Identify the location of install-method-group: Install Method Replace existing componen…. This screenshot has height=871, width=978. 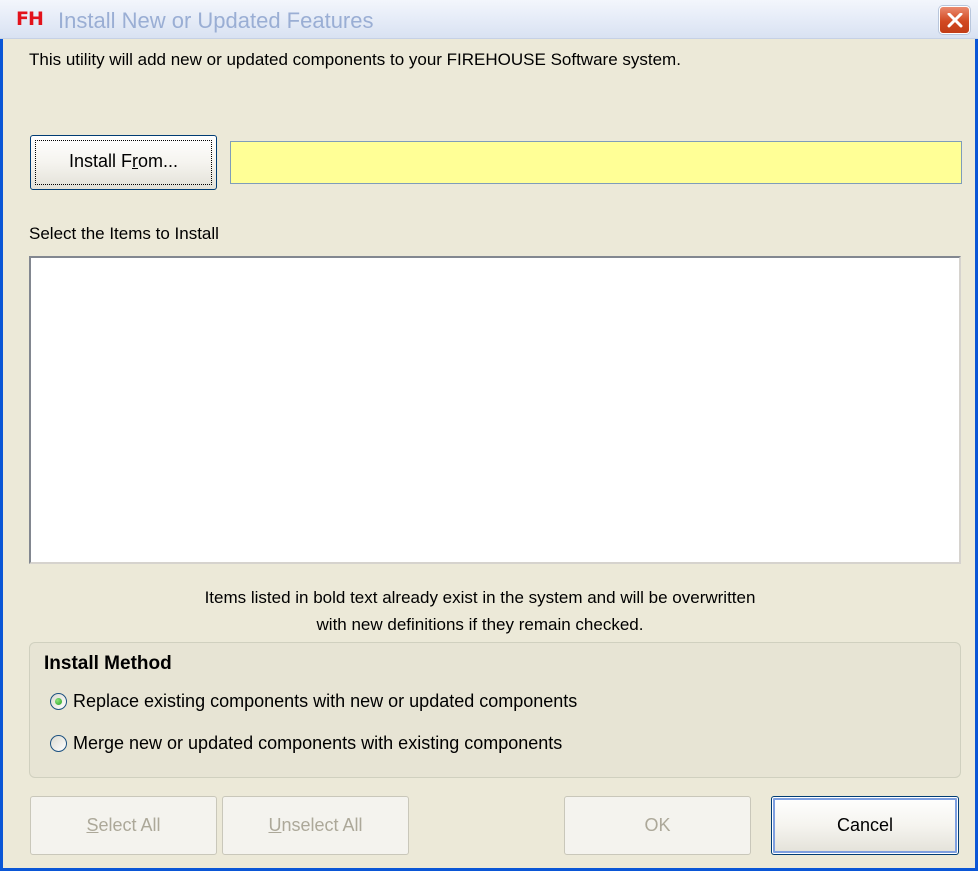
(495, 710).